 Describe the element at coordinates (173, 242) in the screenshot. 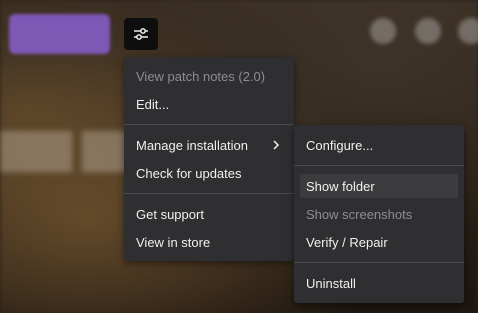

I see `menu-item-label: View in store` at that location.